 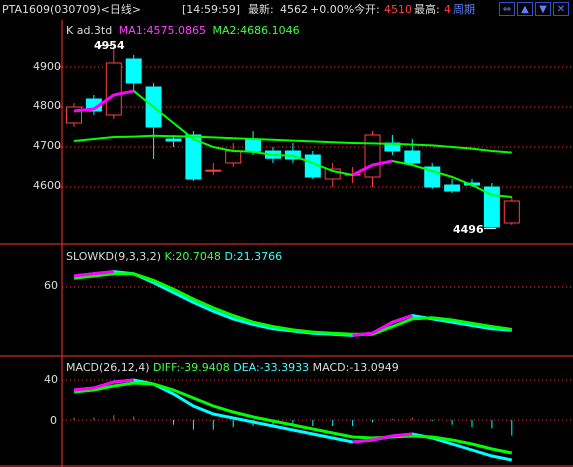 What do you see at coordinates (51, 285) in the screenshot?
I see `kd-y-tick-60: 60` at bounding box center [51, 285].